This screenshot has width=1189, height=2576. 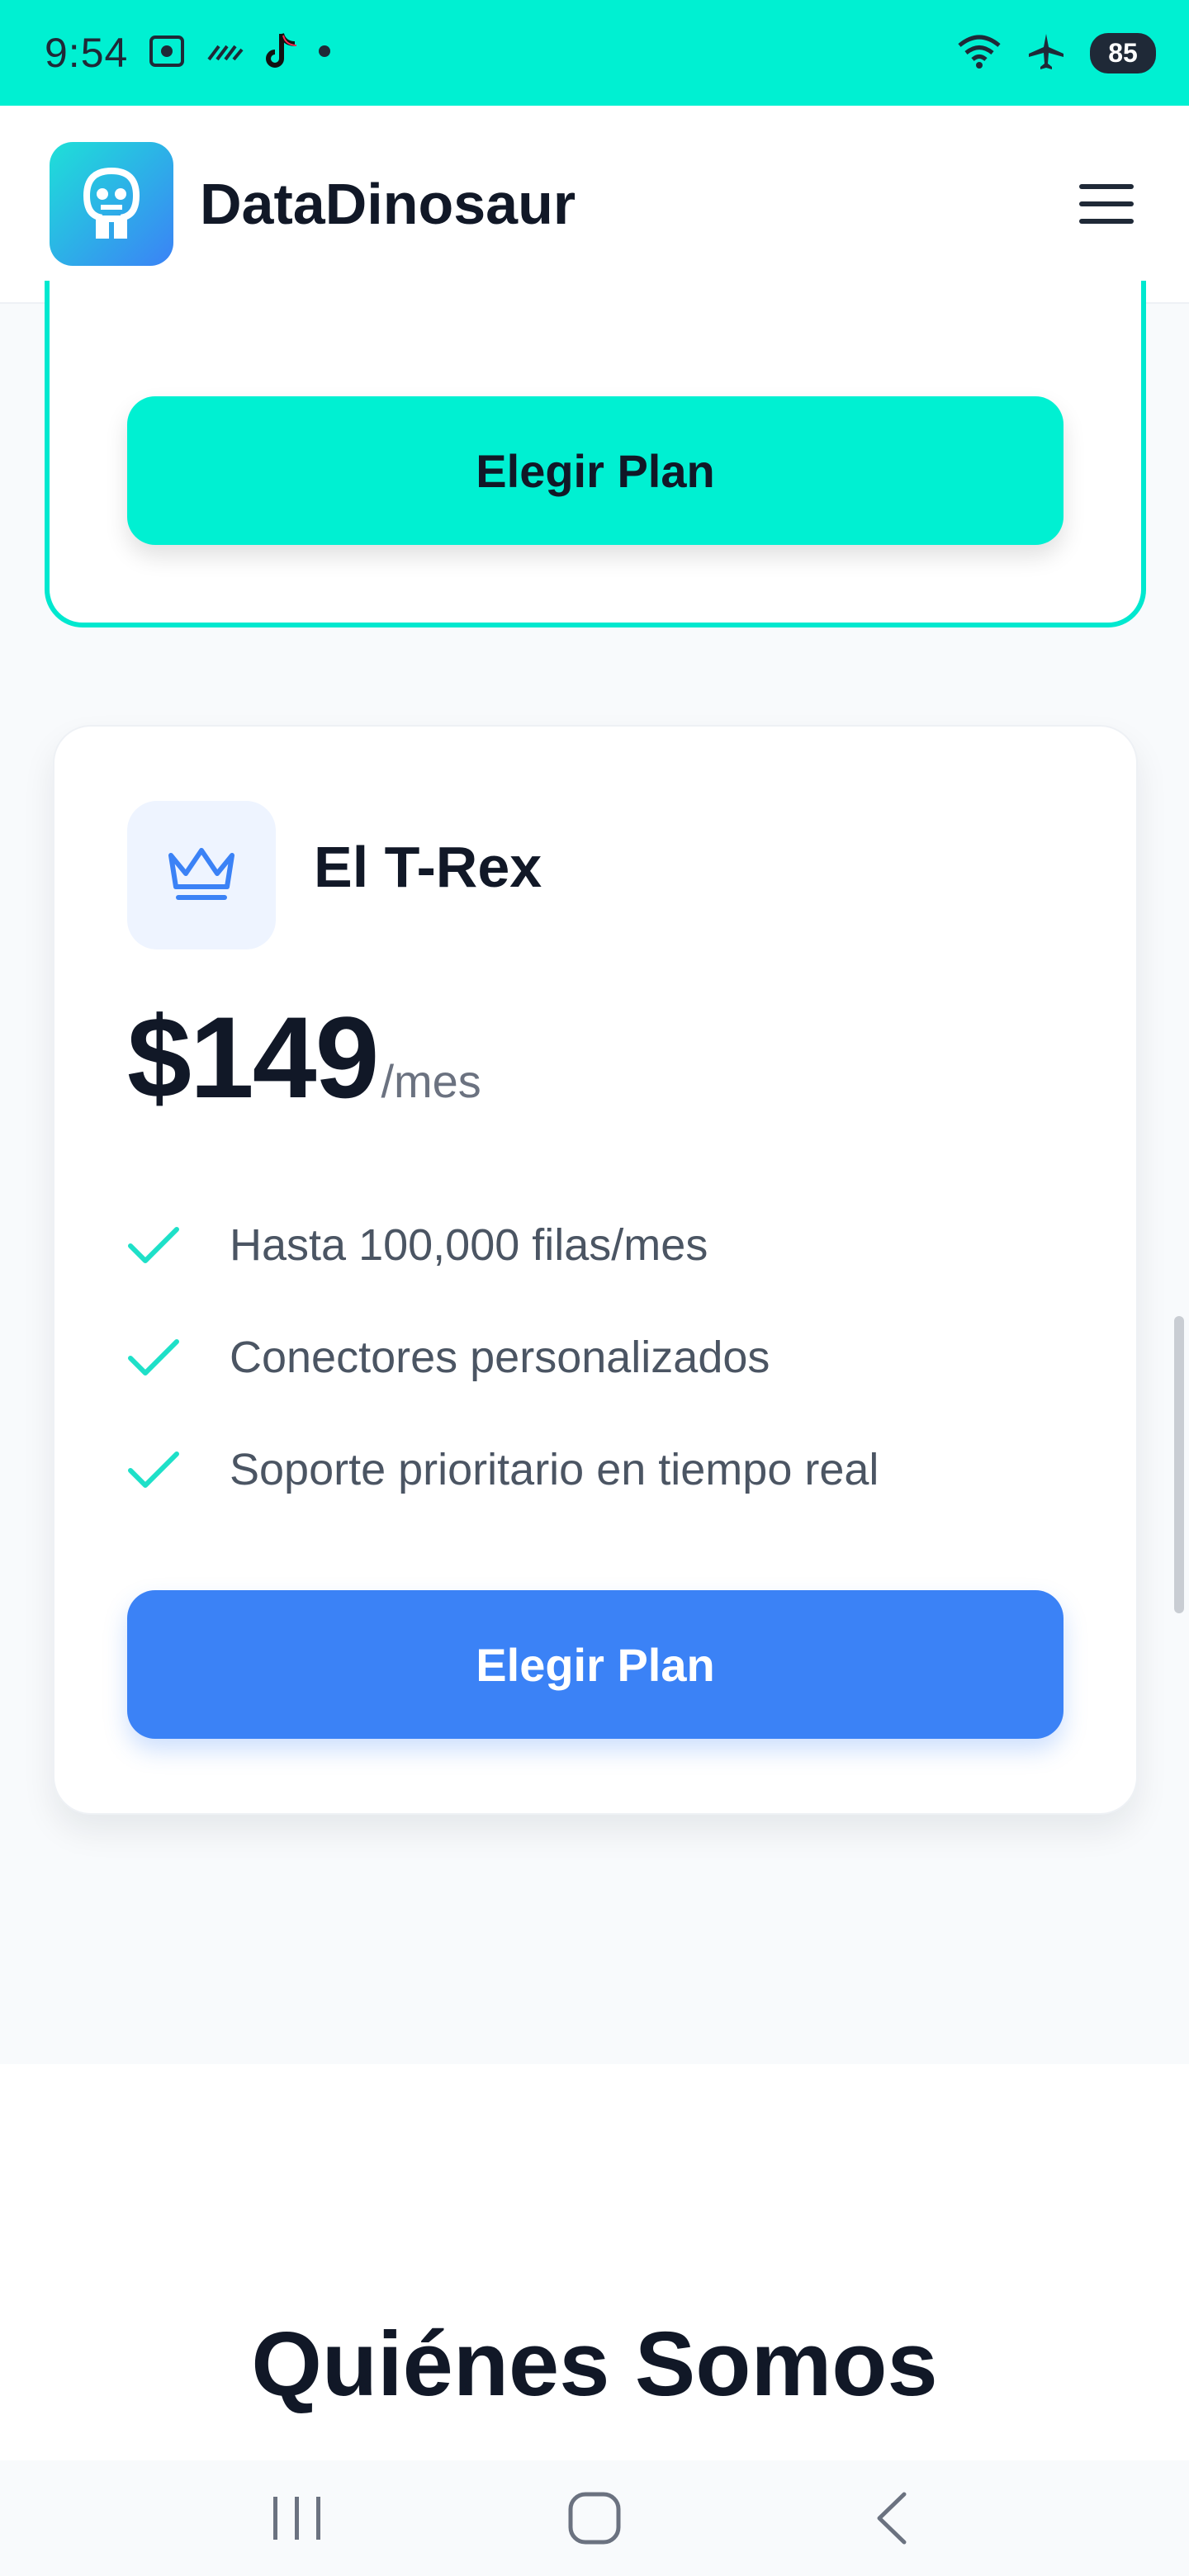 What do you see at coordinates (595, 1664) in the screenshot?
I see `trex-choose-plan-button: Elegir Plan` at bounding box center [595, 1664].